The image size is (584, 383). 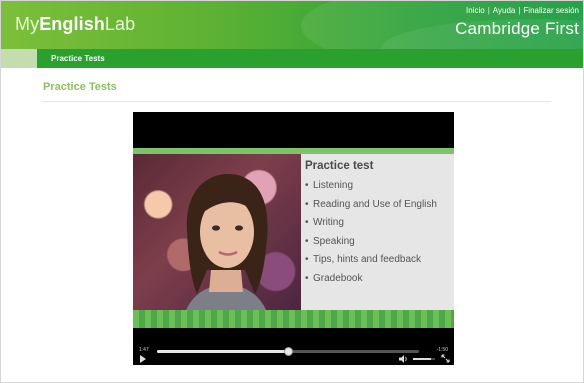 What do you see at coordinates (310, 58) in the screenshot?
I see `tab-practice-tests: Practice Tests` at bounding box center [310, 58].